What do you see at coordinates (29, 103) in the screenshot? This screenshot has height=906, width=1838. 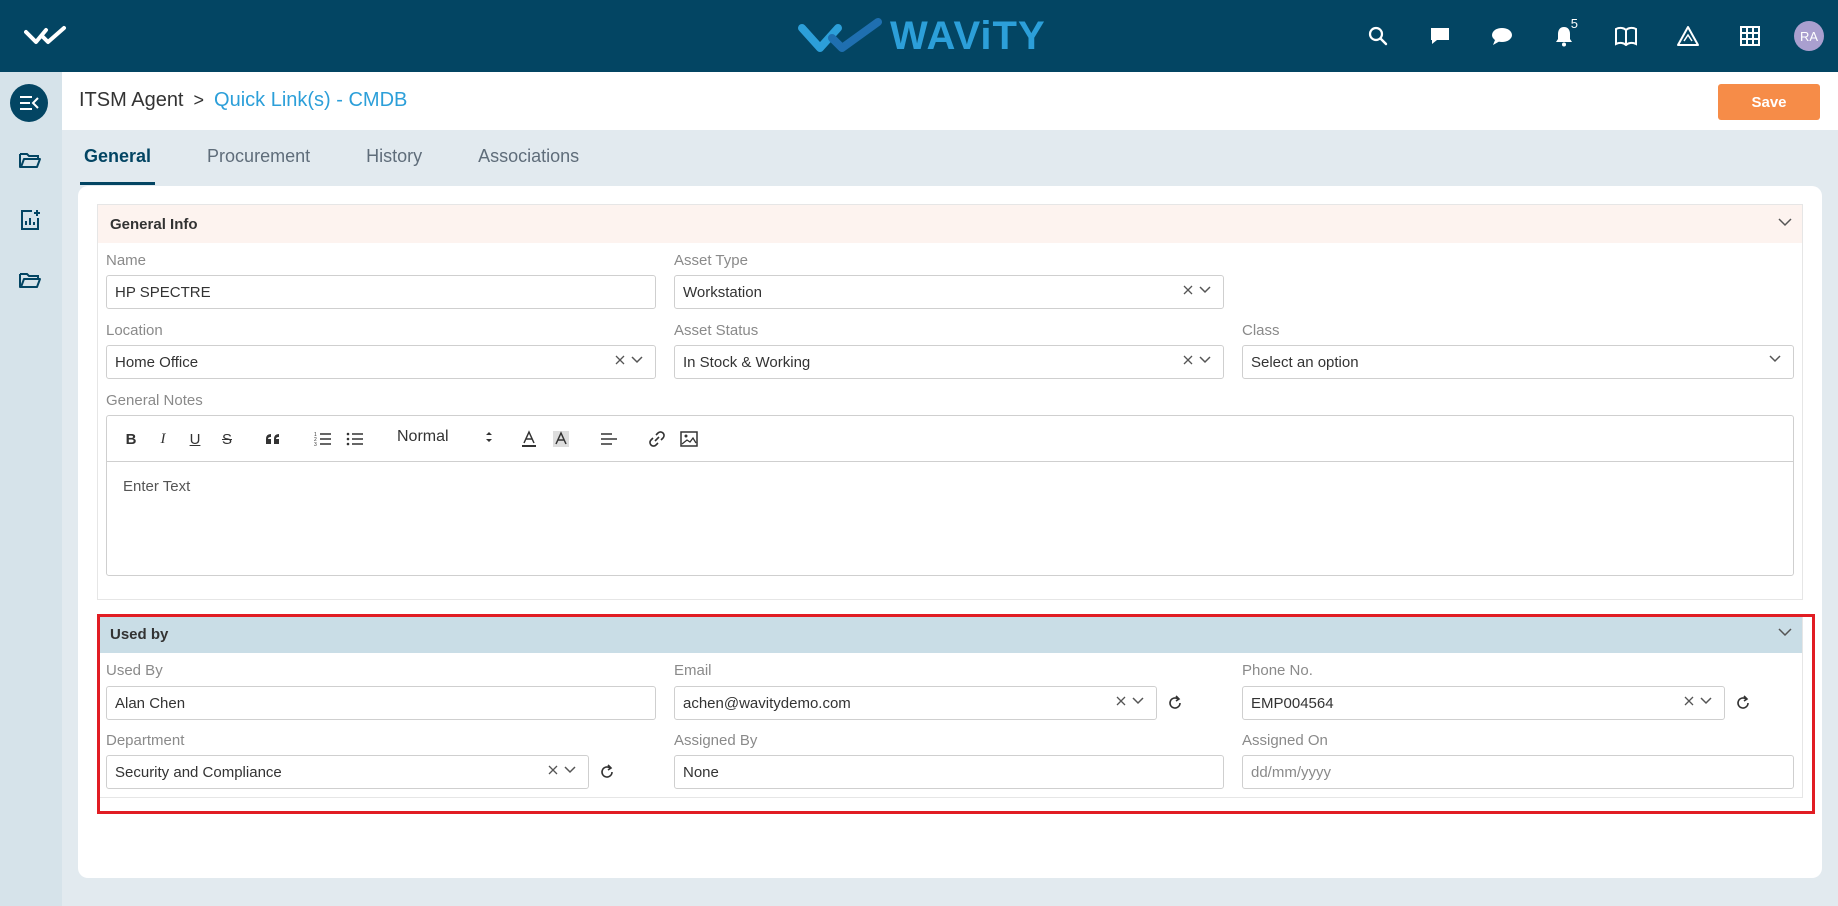 I see `collapse-menu-icon` at bounding box center [29, 103].